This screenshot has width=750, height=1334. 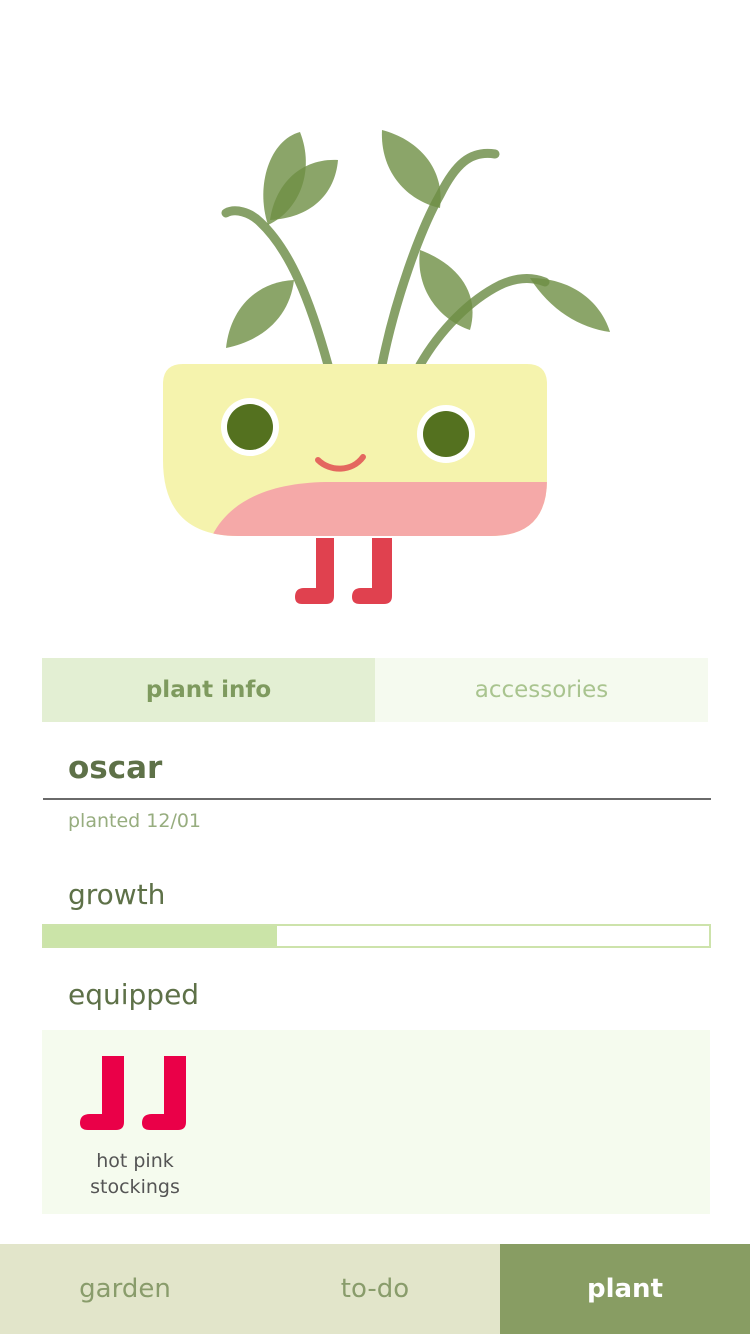 I want to click on planted-date: planted 12/01, so click(x=135, y=821).